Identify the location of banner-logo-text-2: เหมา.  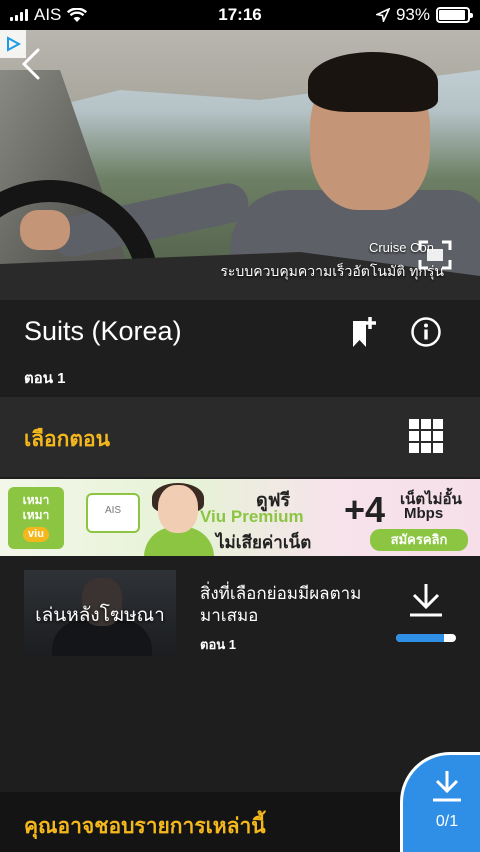
(36, 515).